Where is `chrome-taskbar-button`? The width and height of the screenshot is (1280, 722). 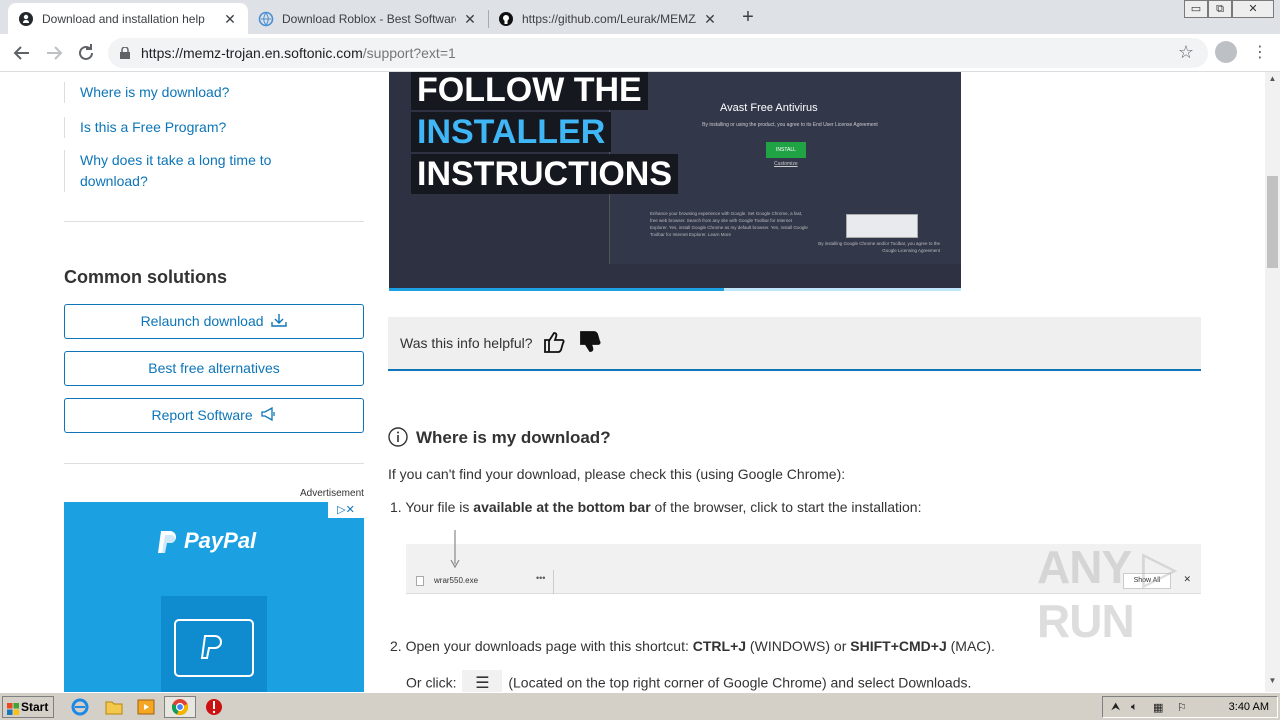 chrome-taskbar-button is located at coordinates (180, 707).